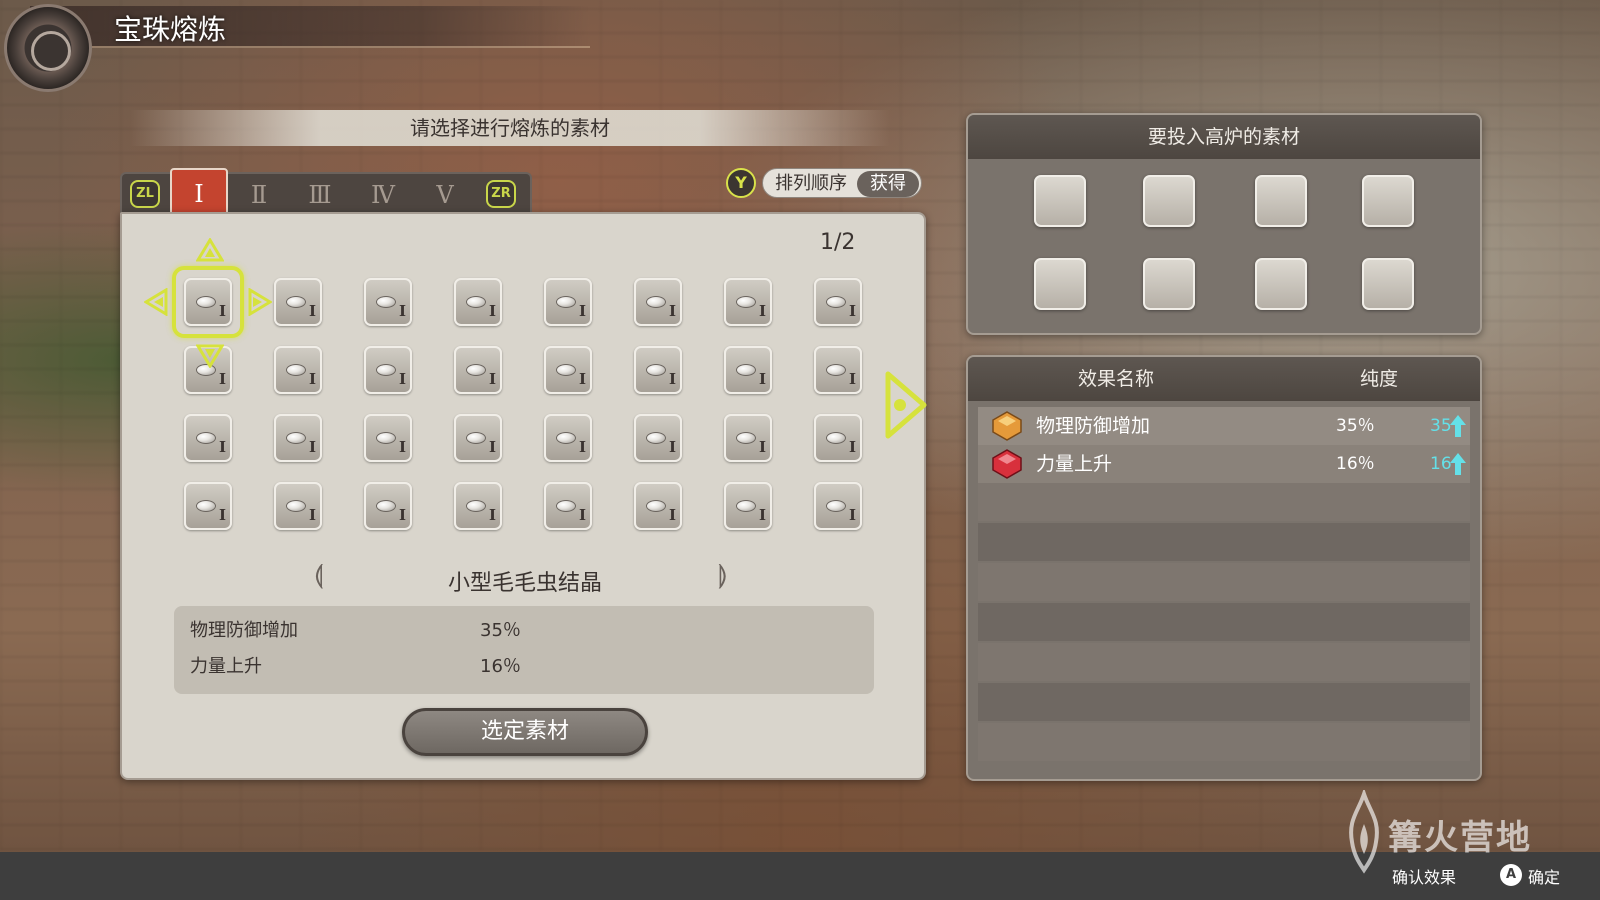  I want to click on selection-cursor, so click(208, 302).